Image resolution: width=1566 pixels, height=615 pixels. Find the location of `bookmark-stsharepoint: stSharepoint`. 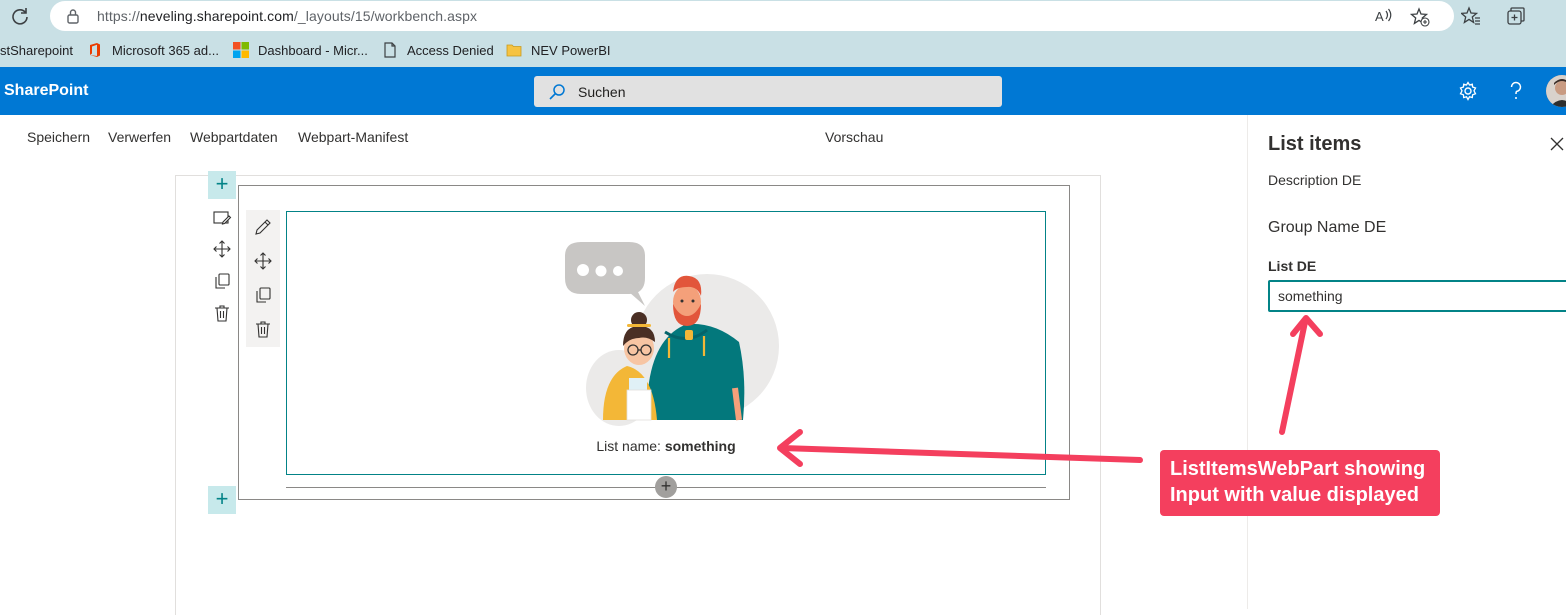

bookmark-stsharepoint: stSharepoint is located at coordinates (36, 50).